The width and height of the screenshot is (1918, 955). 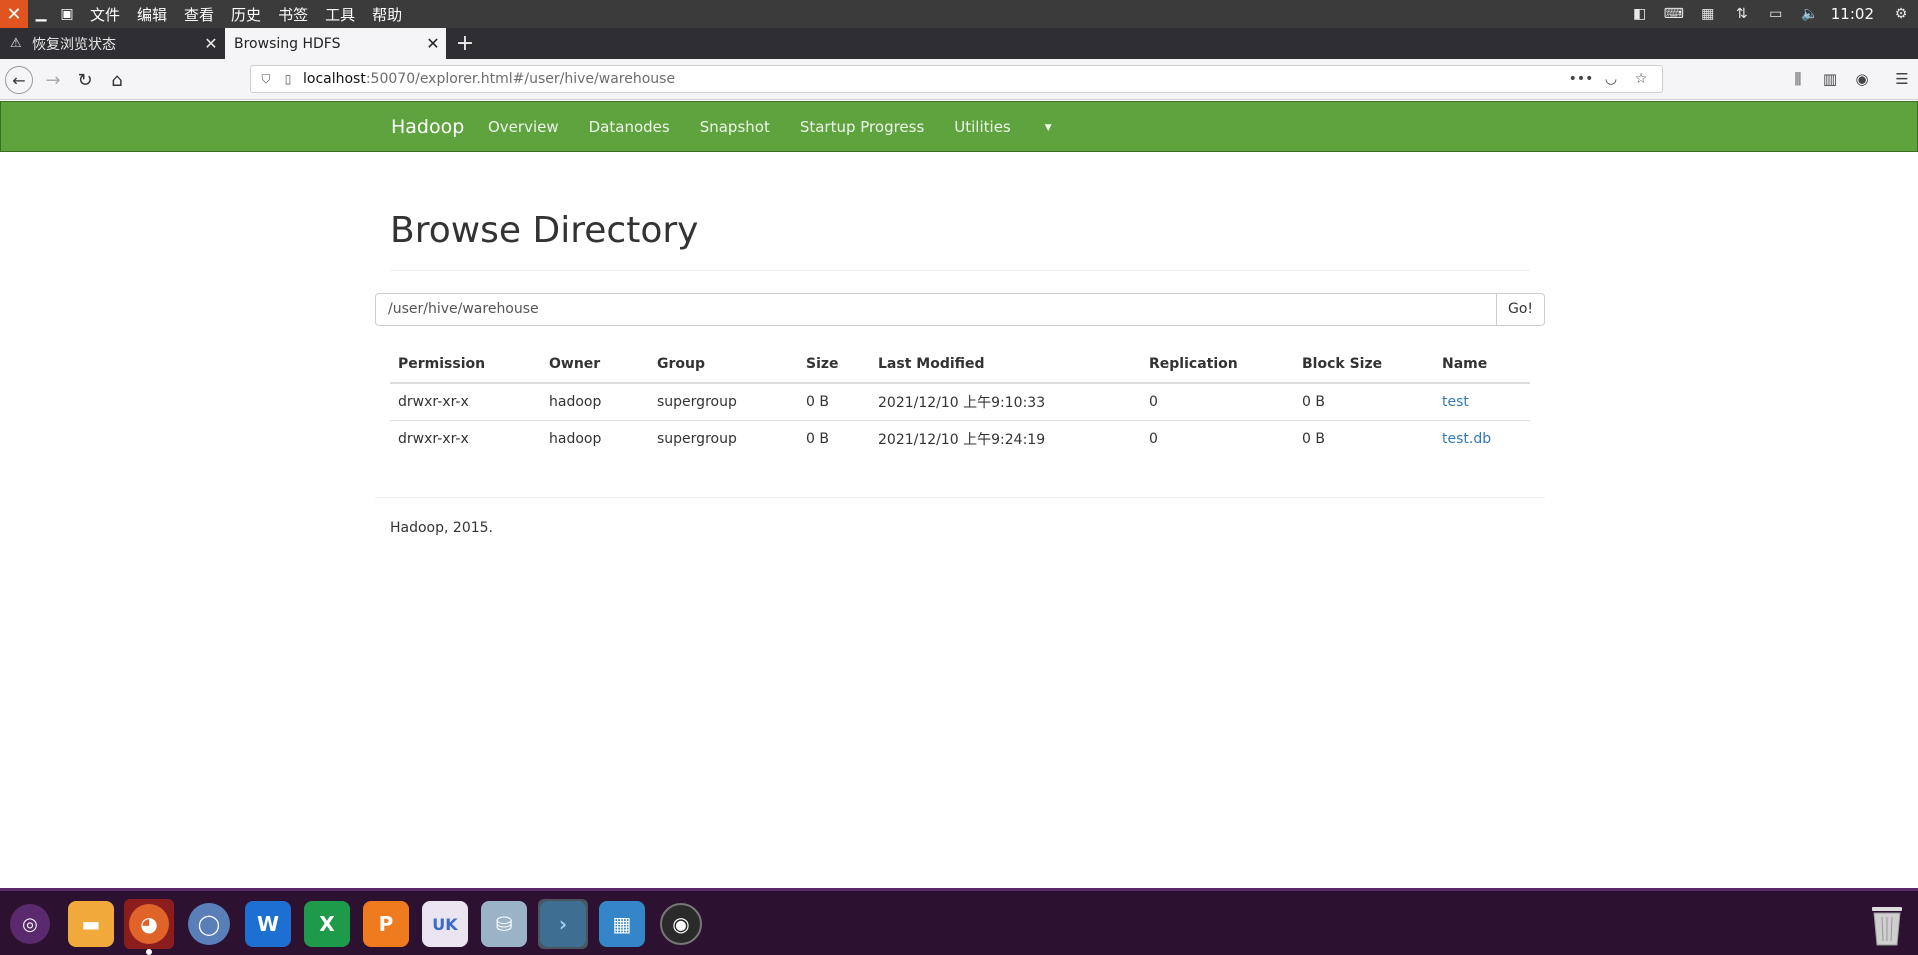 I want to click on cell-name: test.db, so click(x=1482, y=438).